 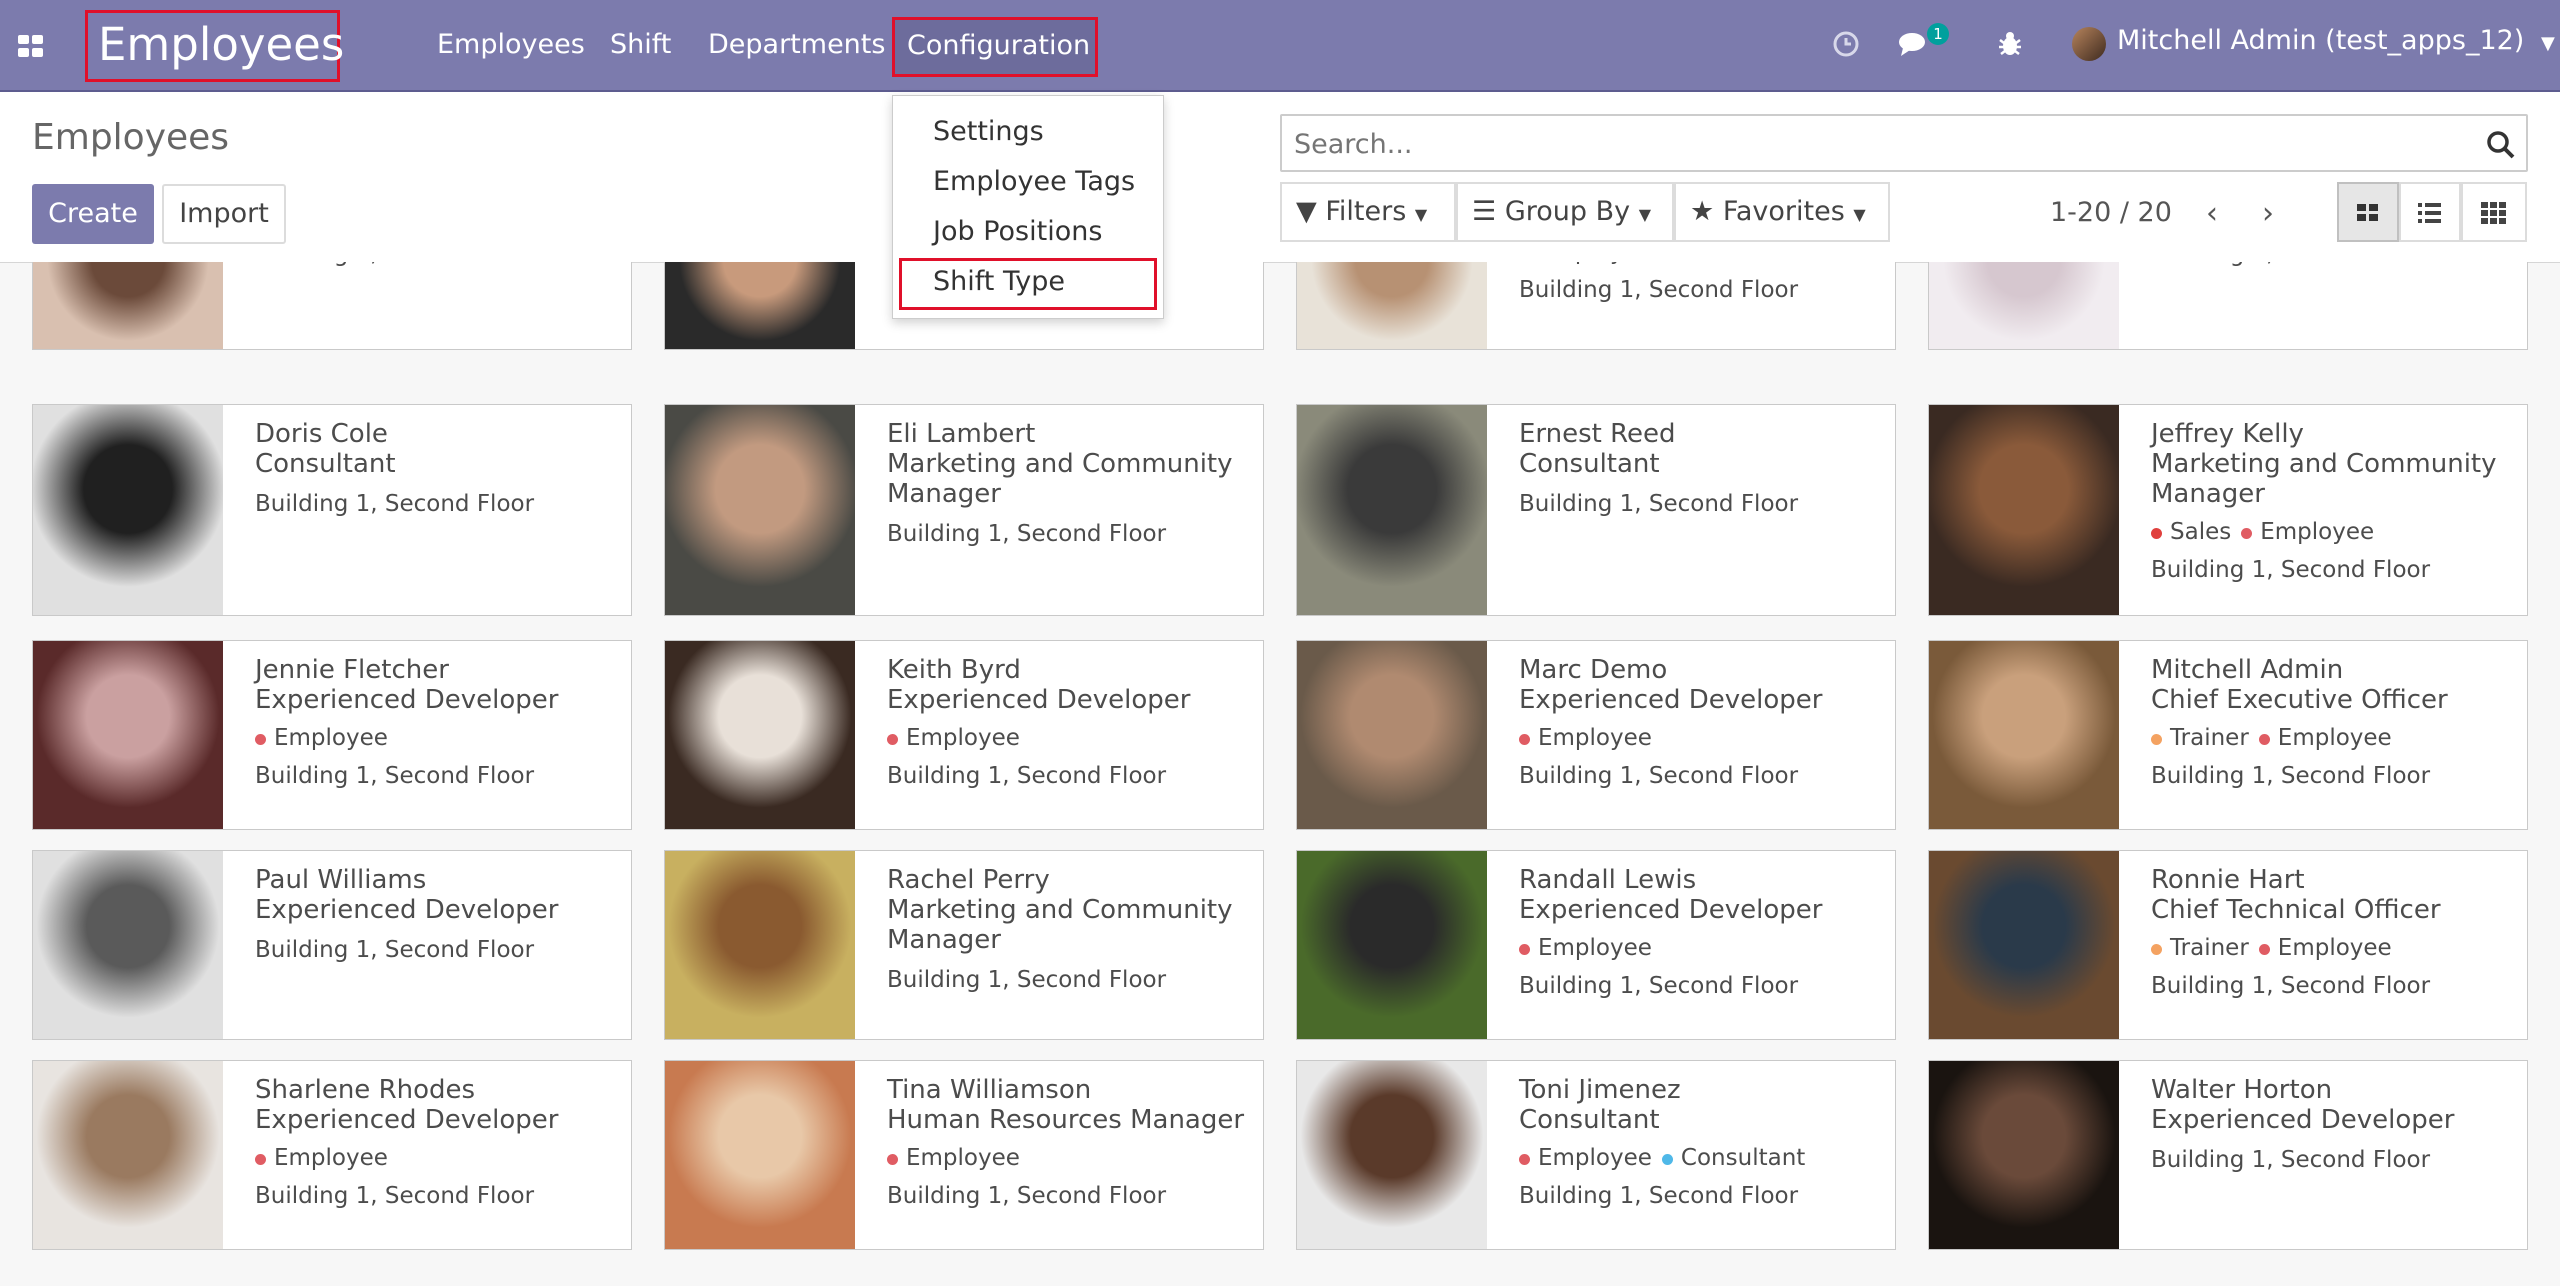 What do you see at coordinates (2089, 44) in the screenshot?
I see `user-avatar` at bounding box center [2089, 44].